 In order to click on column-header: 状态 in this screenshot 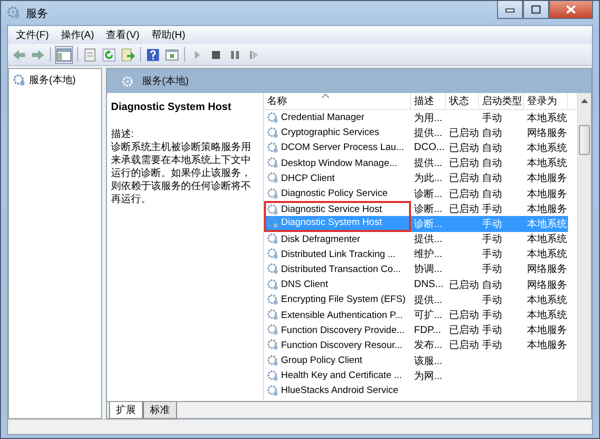, I will do `click(462, 101)`.